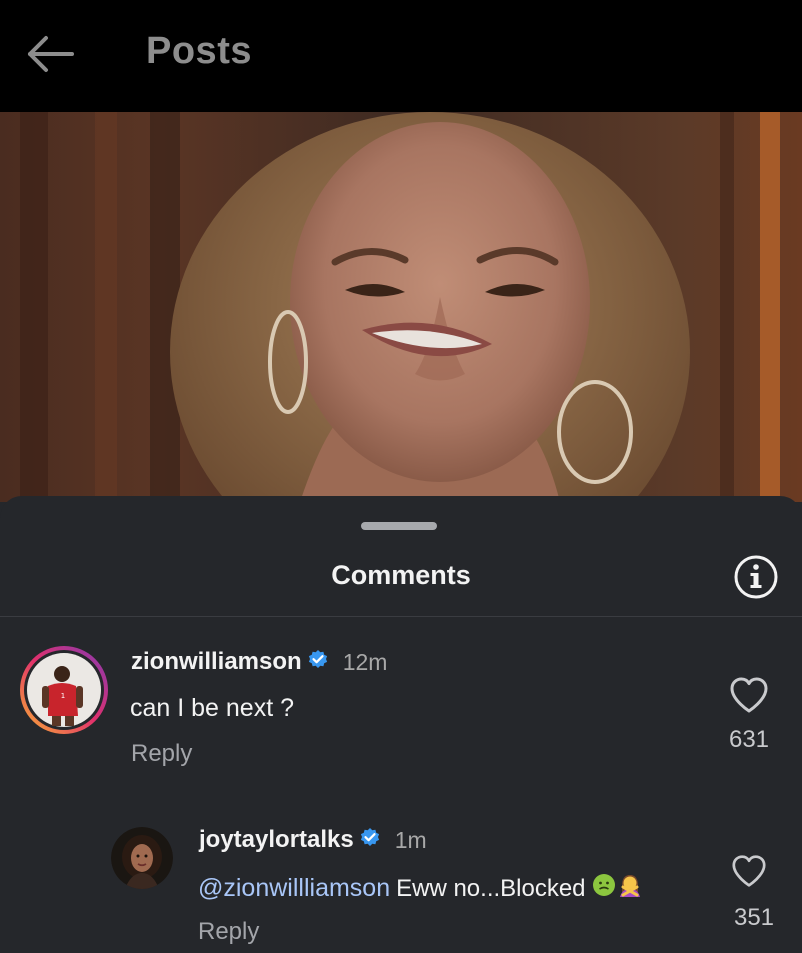 This screenshot has width=802, height=953. I want to click on page-title: Posts, so click(199, 51).